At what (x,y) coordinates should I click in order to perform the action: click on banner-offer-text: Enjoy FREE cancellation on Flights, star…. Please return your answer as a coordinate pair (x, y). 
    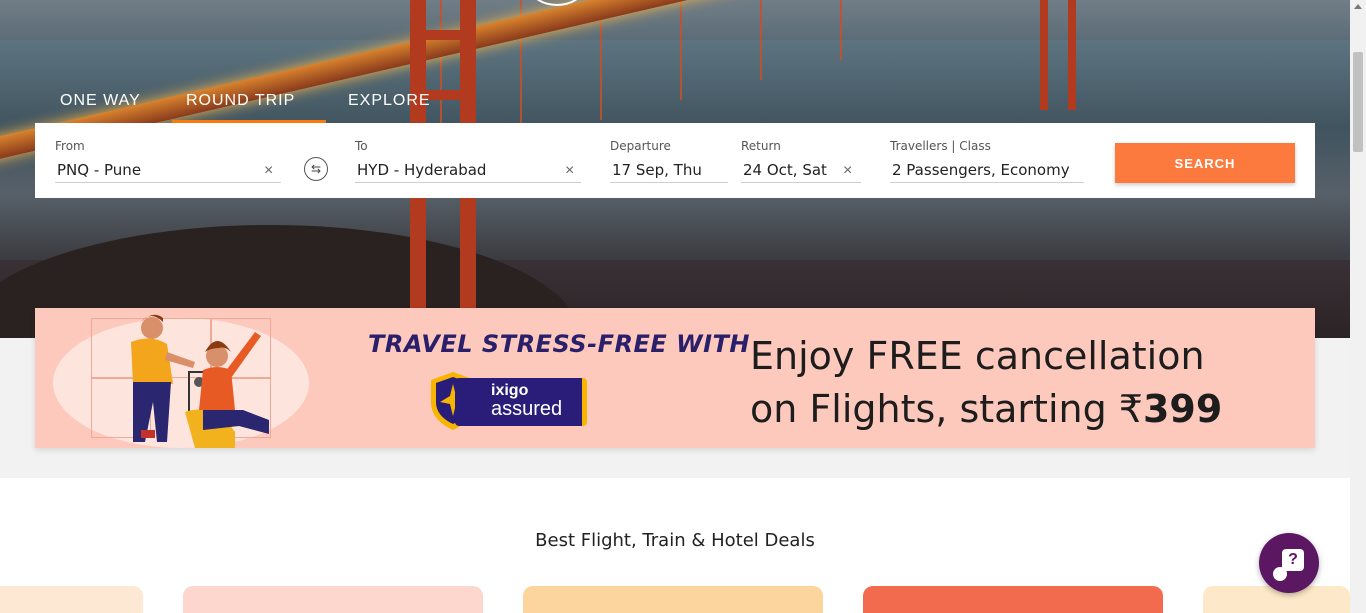
    Looking at the image, I should click on (986, 383).